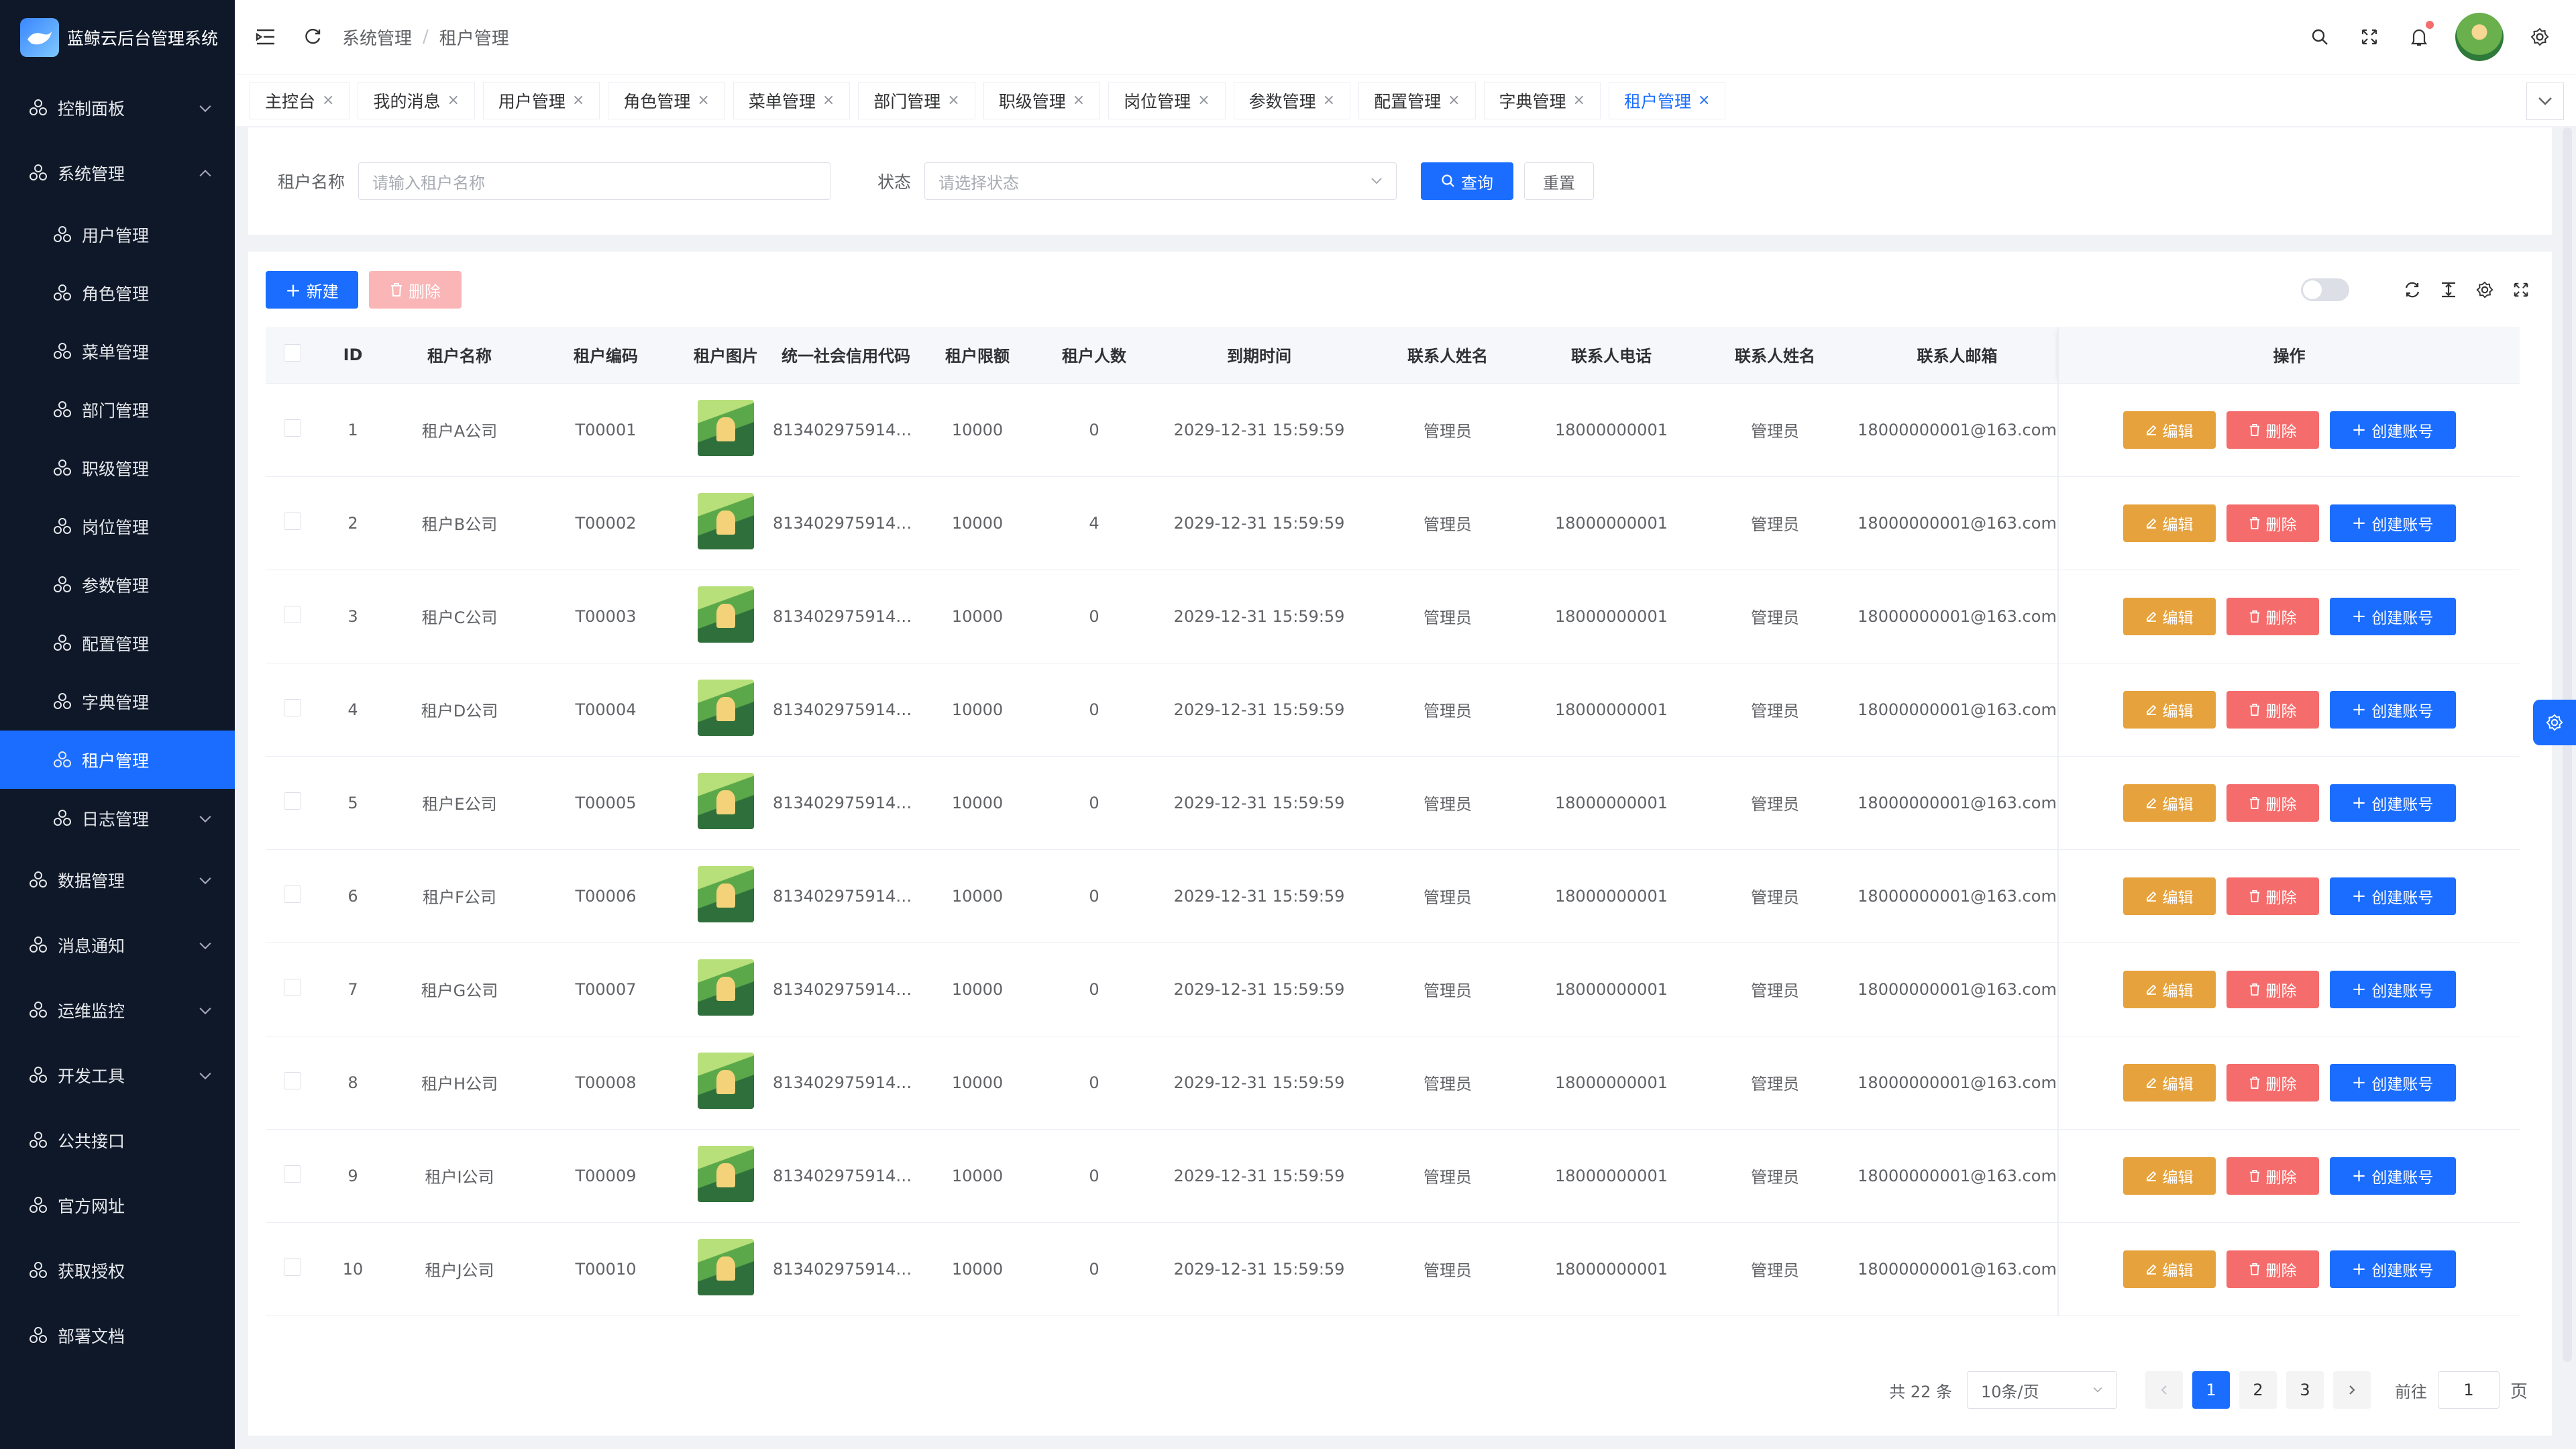 The height and width of the screenshot is (1449, 2576). I want to click on status-select: 请选择状态, so click(1160, 181).